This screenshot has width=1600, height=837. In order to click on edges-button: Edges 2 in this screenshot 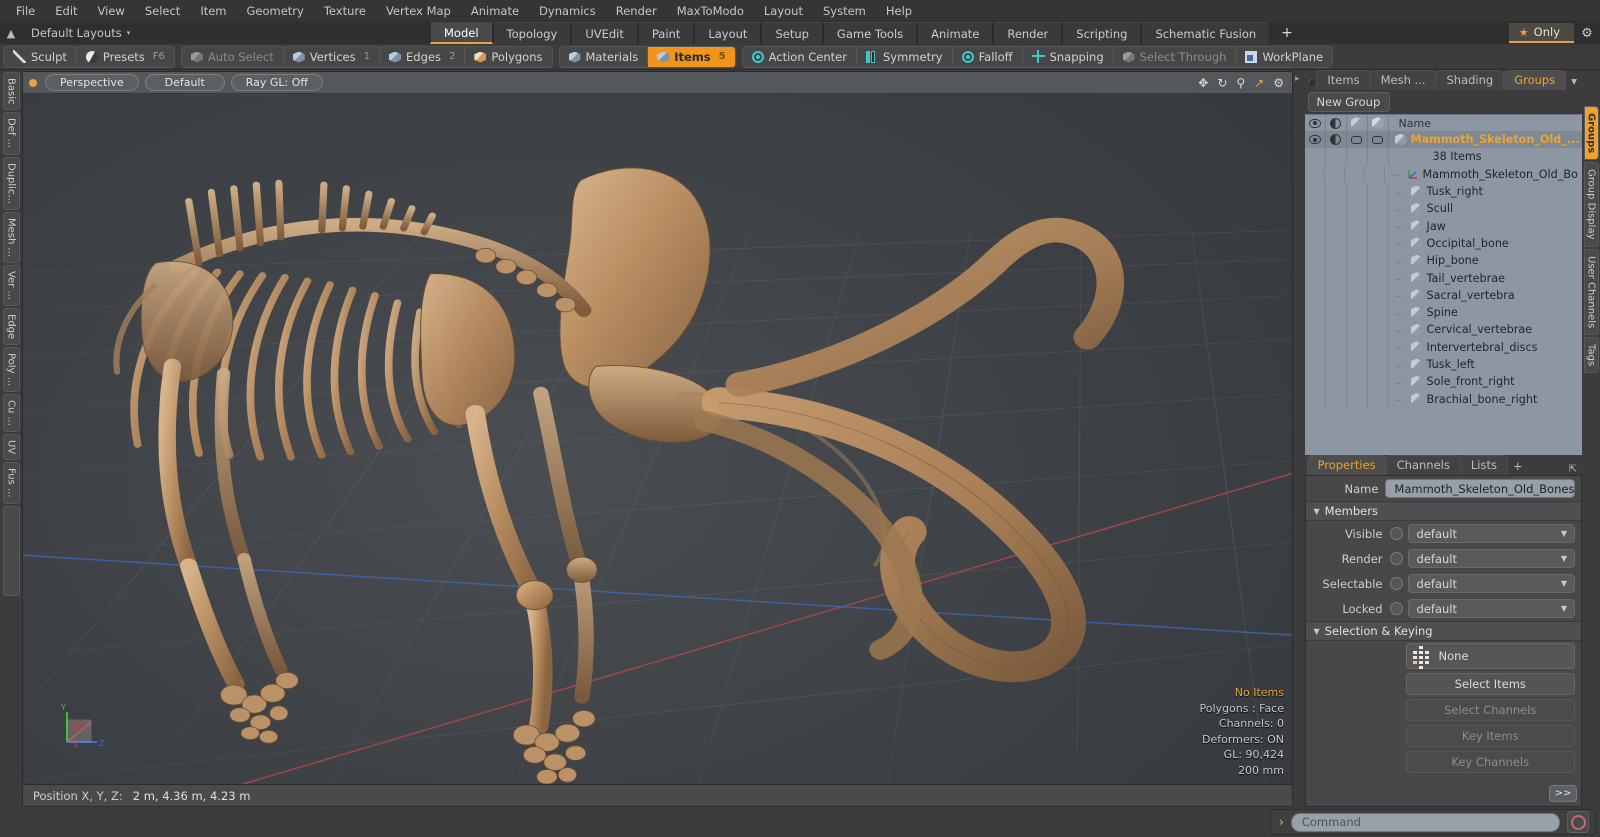, I will do `click(423, 56)`.